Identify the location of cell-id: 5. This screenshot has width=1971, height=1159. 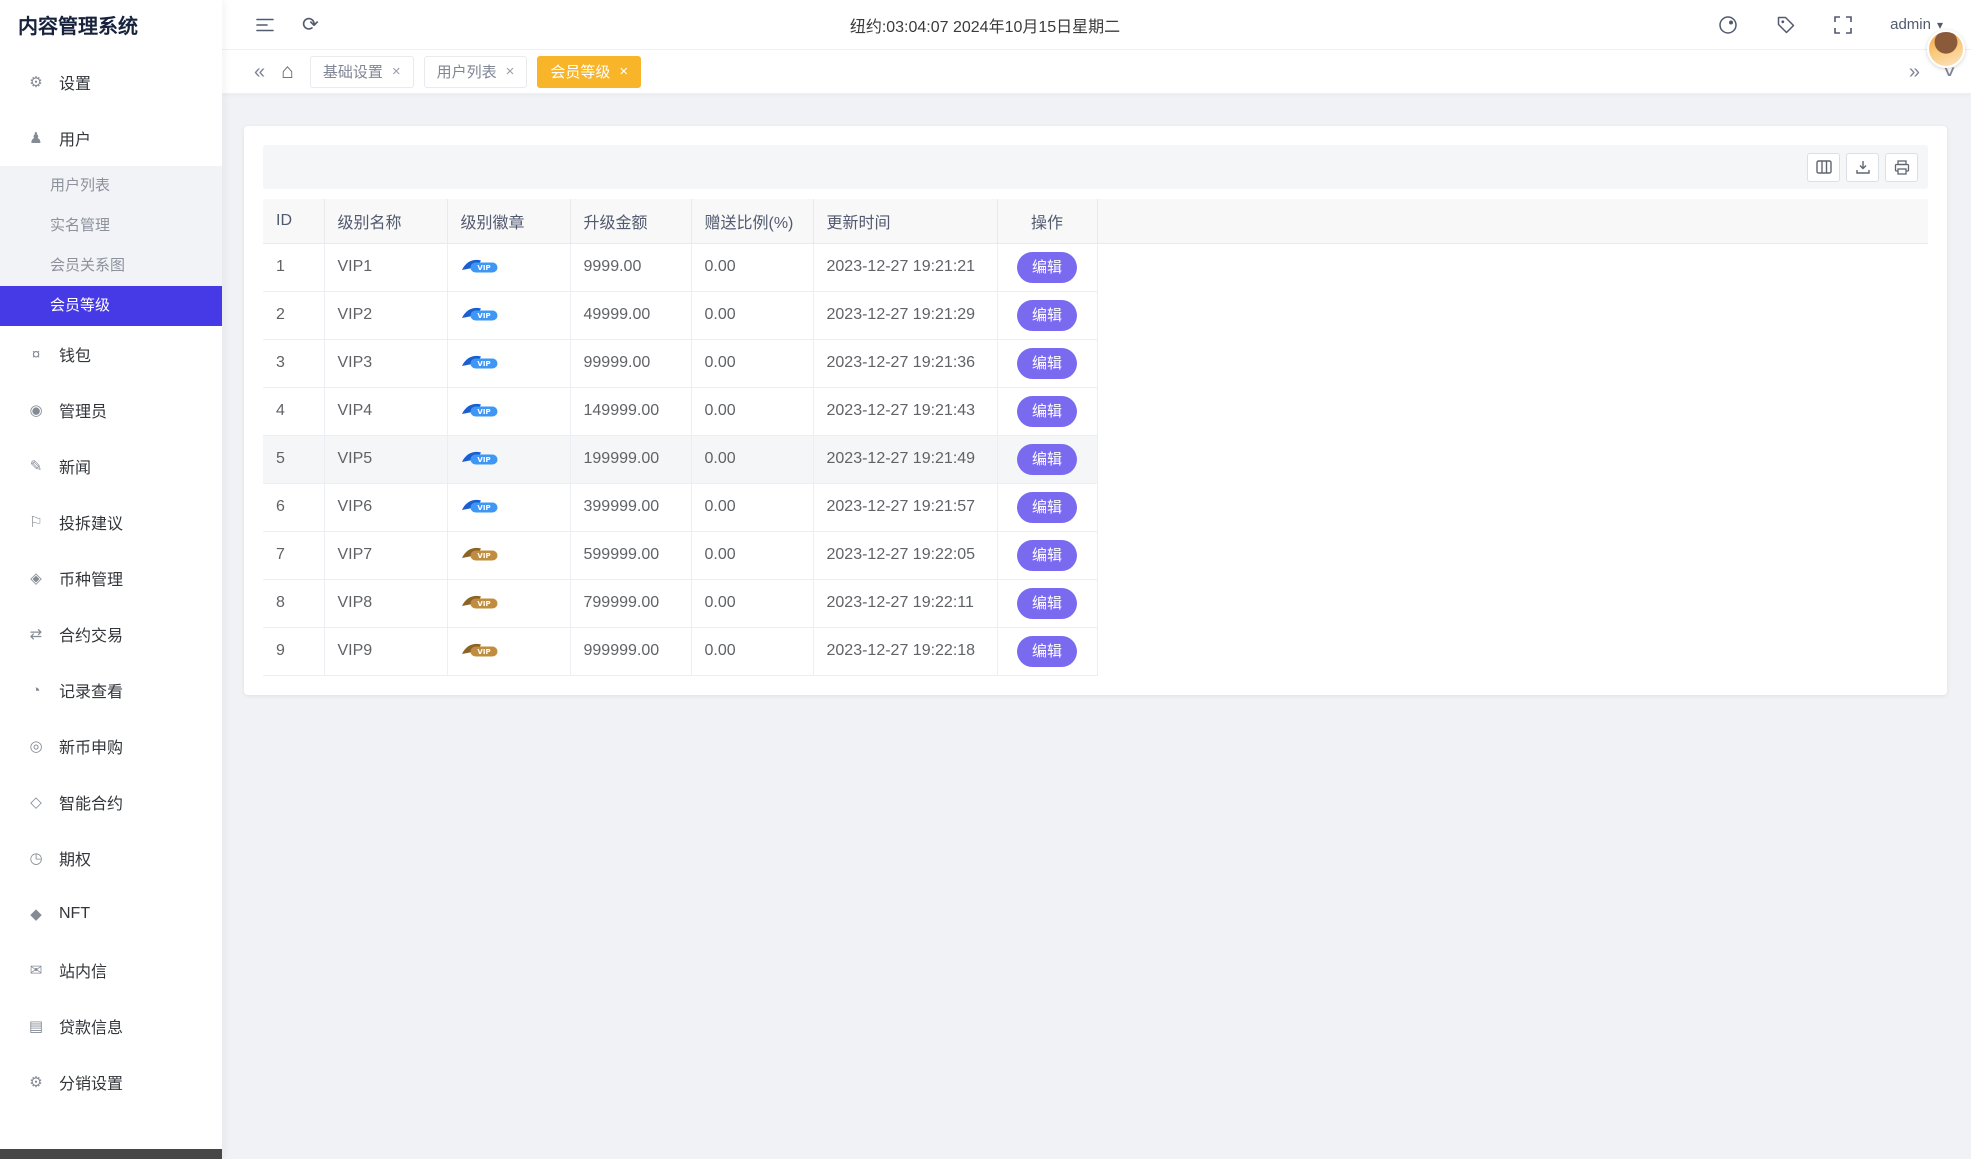
(294, 459).